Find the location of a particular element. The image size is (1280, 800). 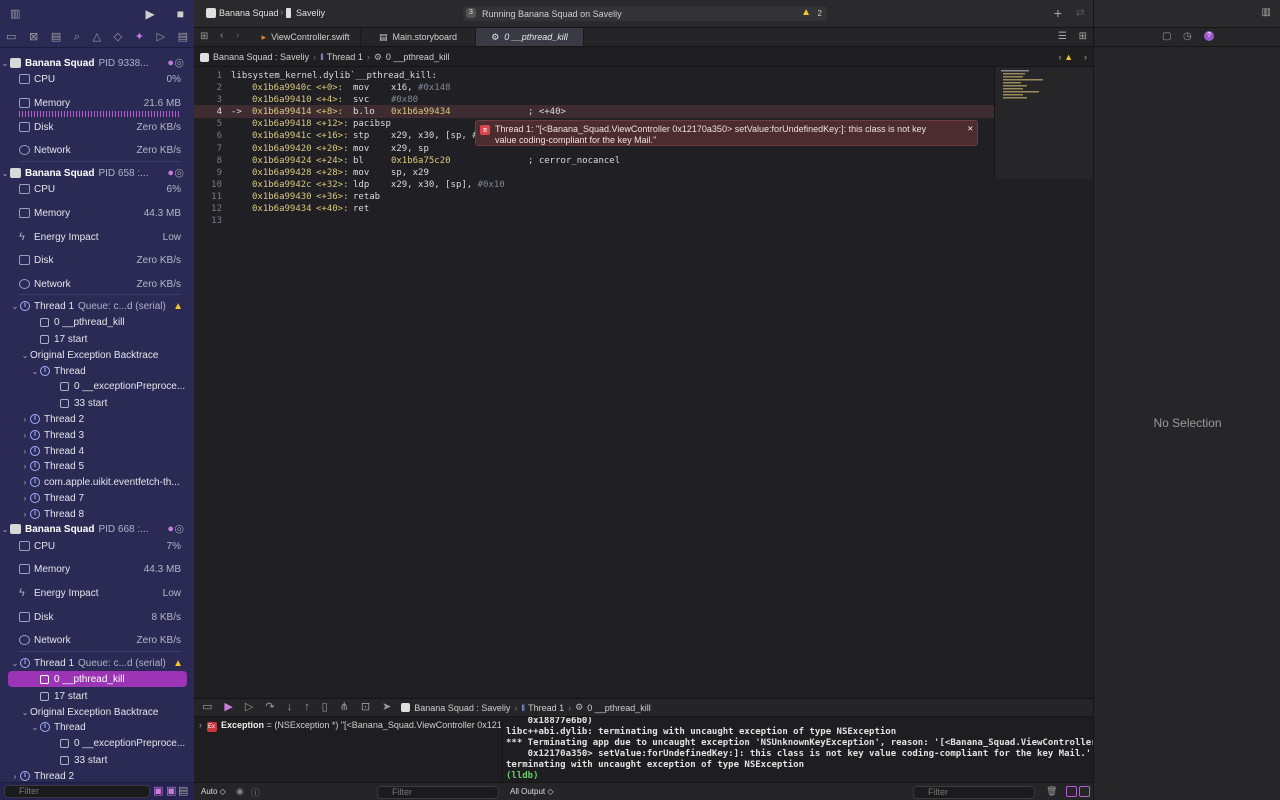

find-icon: ⌕ is located at coordinates (77, 37).